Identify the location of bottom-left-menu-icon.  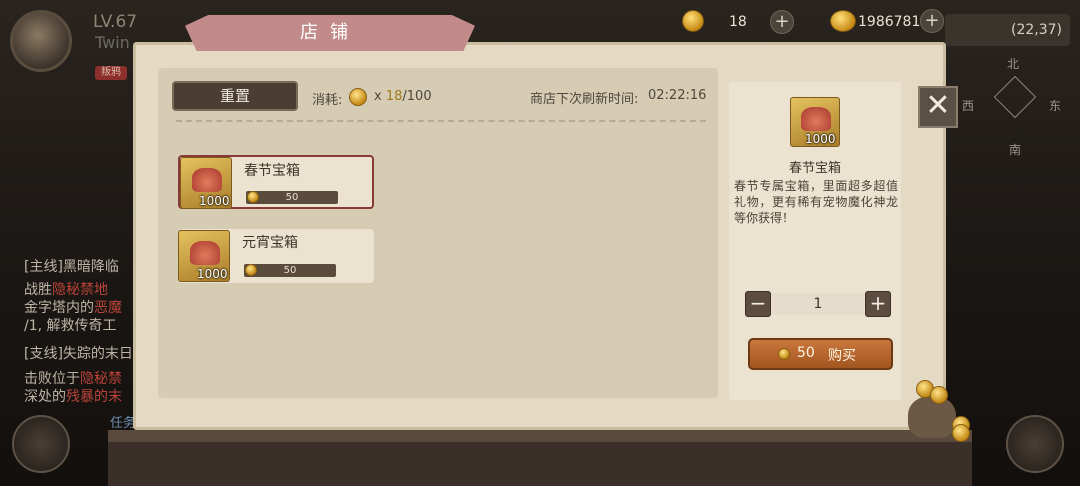
(41, 444).